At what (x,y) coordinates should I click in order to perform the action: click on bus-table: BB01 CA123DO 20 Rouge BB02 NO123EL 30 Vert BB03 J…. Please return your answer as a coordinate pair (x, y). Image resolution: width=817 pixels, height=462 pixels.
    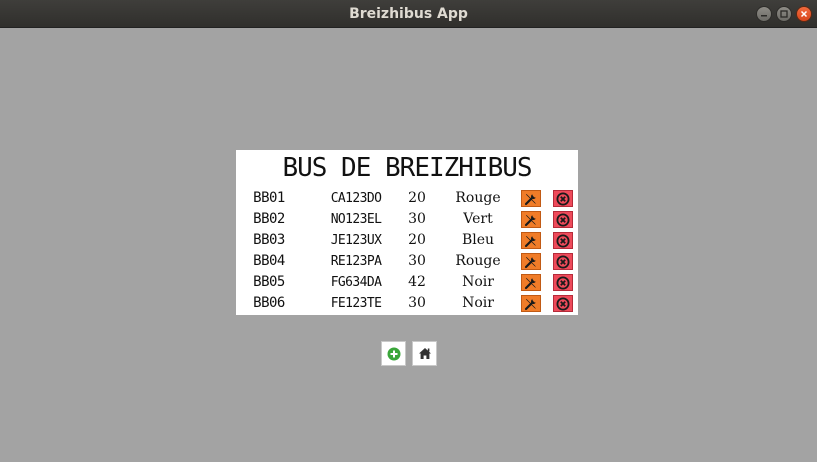
    Looking at the image, I should click on (407, 251).